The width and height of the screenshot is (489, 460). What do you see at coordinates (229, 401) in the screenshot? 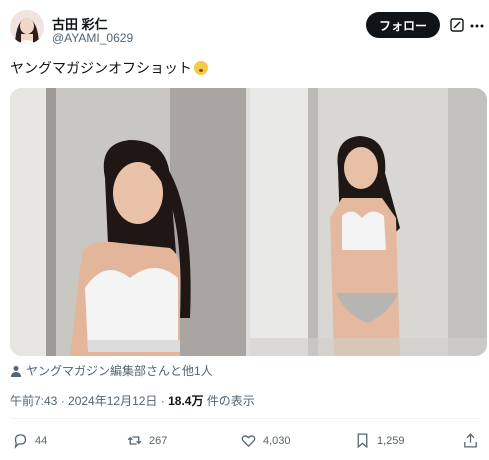
I see `views-label: 件の表示` at bounding box center [229, 401].